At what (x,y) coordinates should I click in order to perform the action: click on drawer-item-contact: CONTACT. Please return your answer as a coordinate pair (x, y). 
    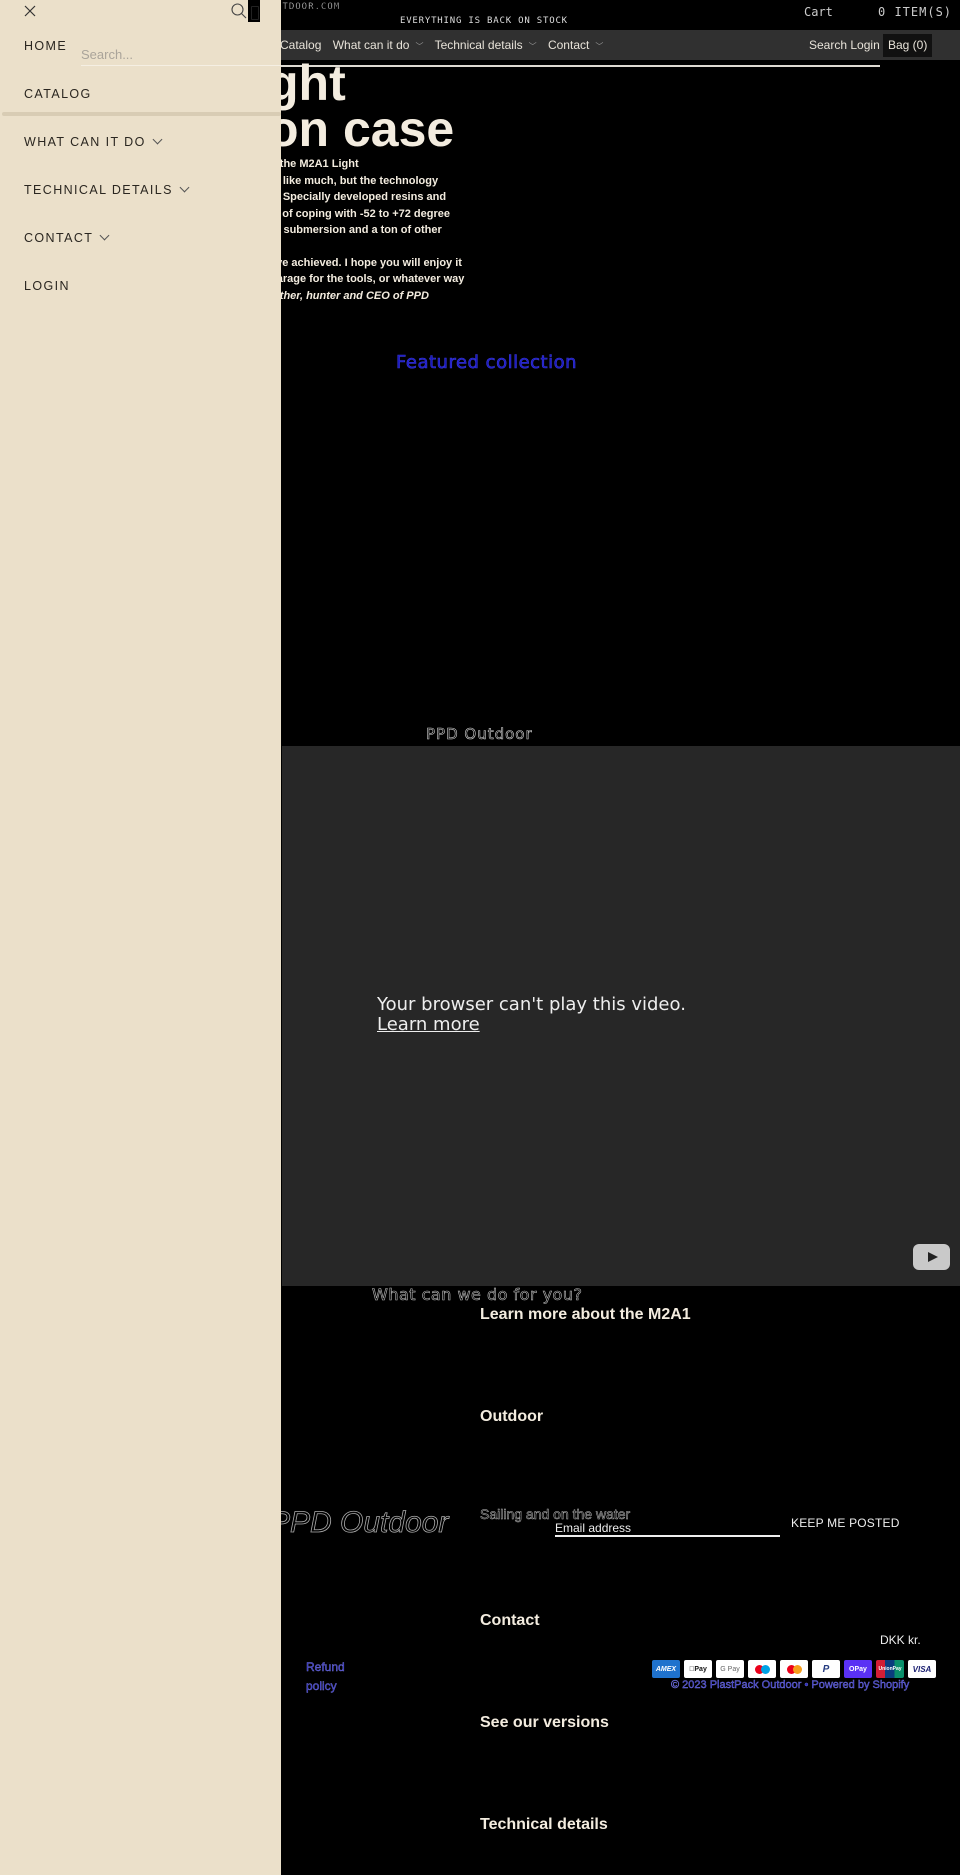
    Looking at the image, I should click on (67, 237).